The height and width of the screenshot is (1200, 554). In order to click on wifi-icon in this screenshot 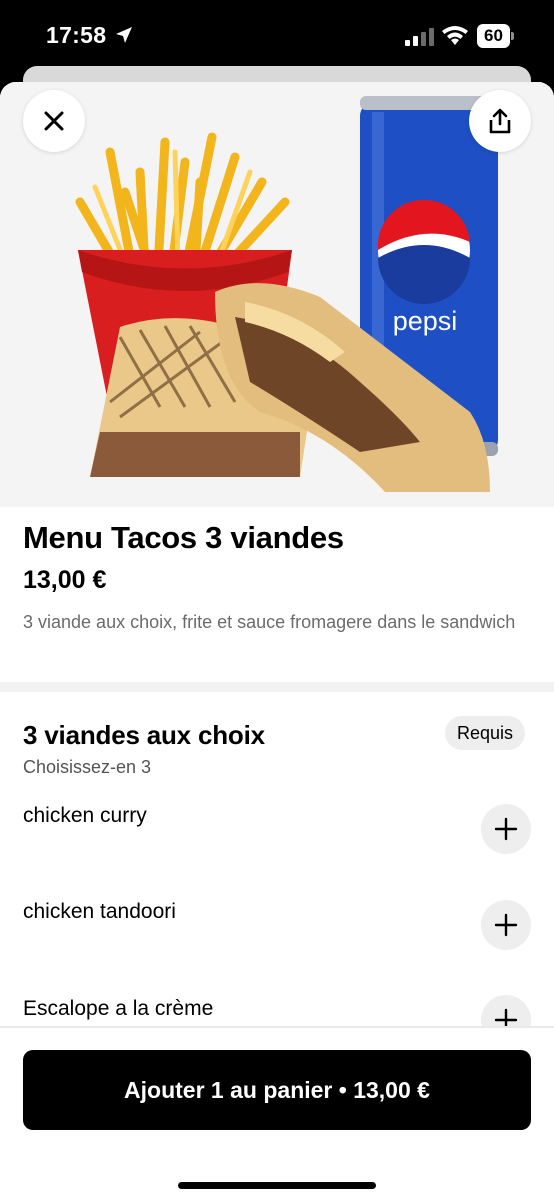, I will do `click(455, 35)`.